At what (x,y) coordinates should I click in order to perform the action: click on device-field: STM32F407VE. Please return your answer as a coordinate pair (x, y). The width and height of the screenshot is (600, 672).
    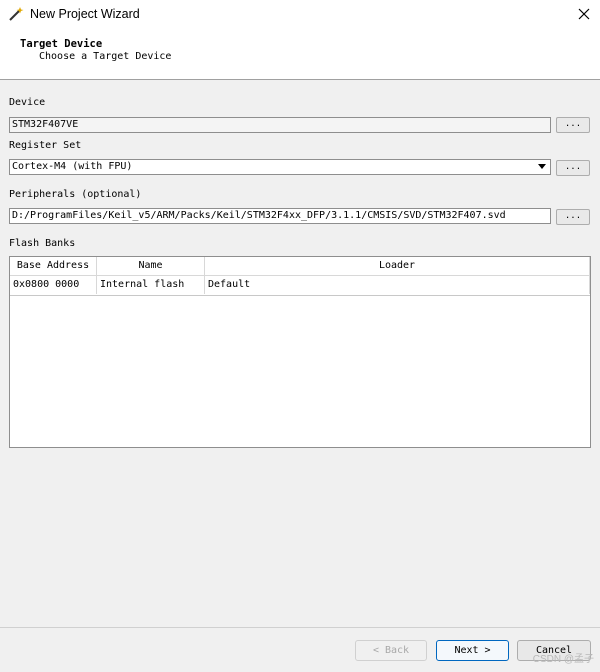
    Looking at the image, I should click on (280, 125).